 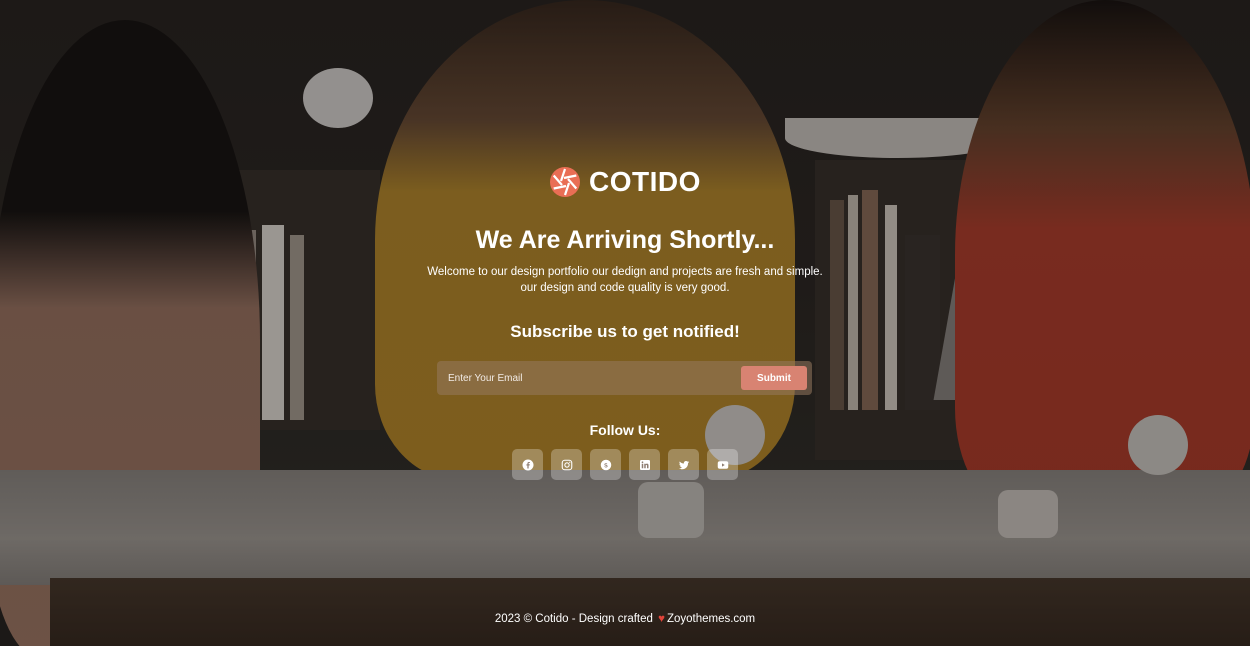 I want to click on follow-title: Follow Us:, so click(x=625, y=430).